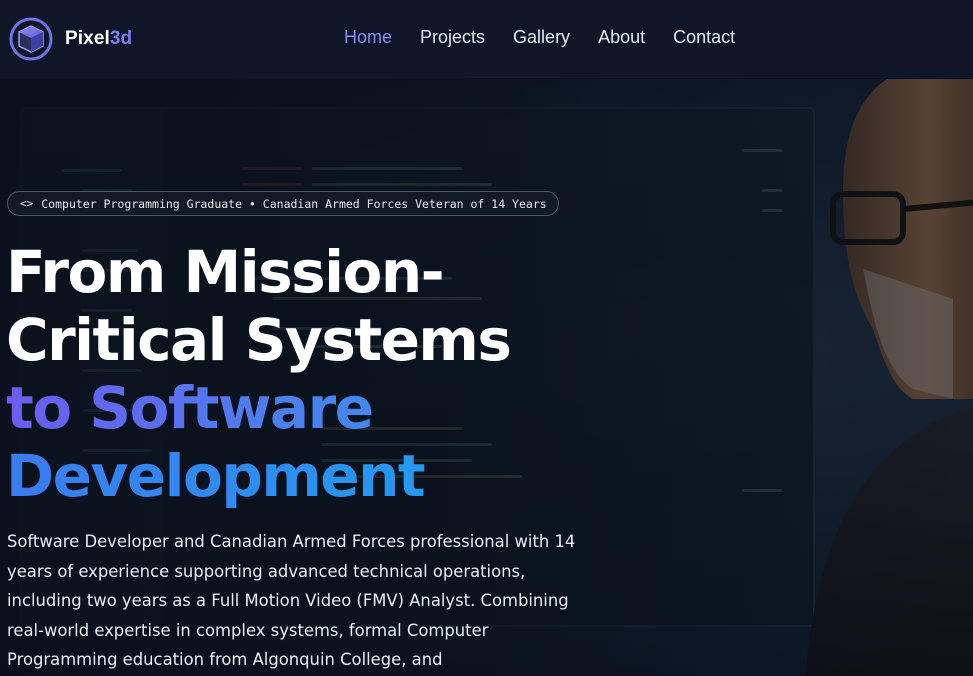 This screenshot has width=973, height=676. I want to click on brand-name: Pixel3d, so click(99, 38).